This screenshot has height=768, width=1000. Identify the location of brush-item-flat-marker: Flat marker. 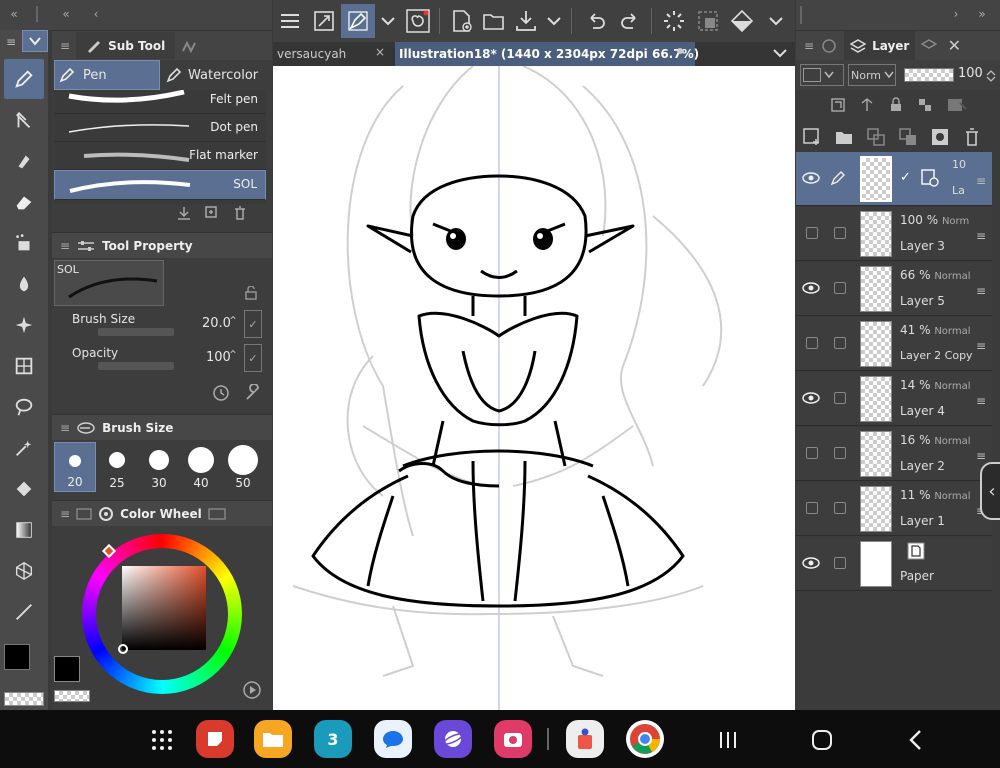
(160, 156).